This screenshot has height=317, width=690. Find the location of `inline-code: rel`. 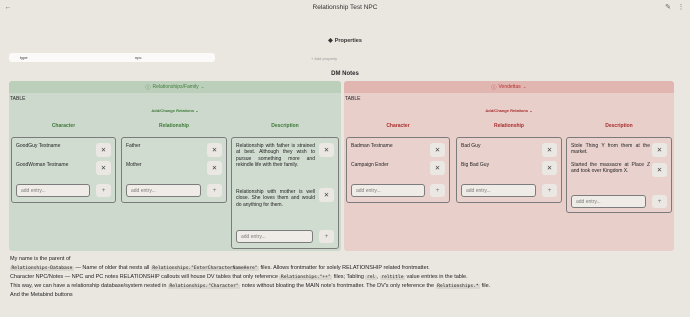

inline-code: rel is located at coordinates (371, 277).